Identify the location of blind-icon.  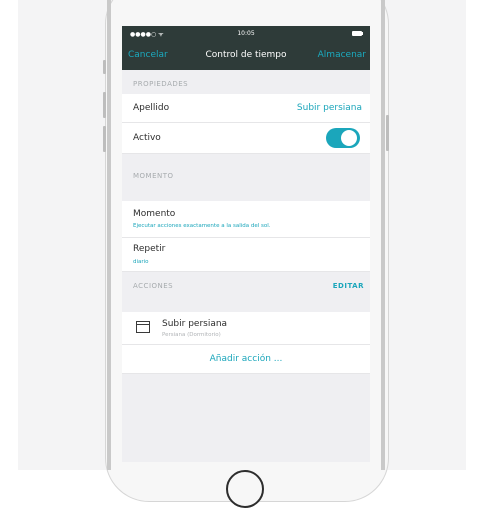
(143, 327).